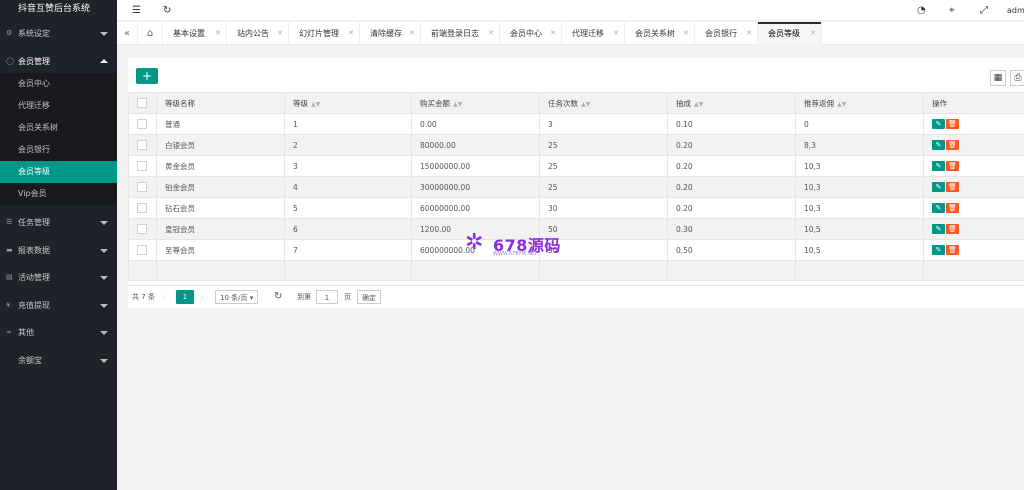  I want to click on theme-icon: ◔, so click(921, 10).